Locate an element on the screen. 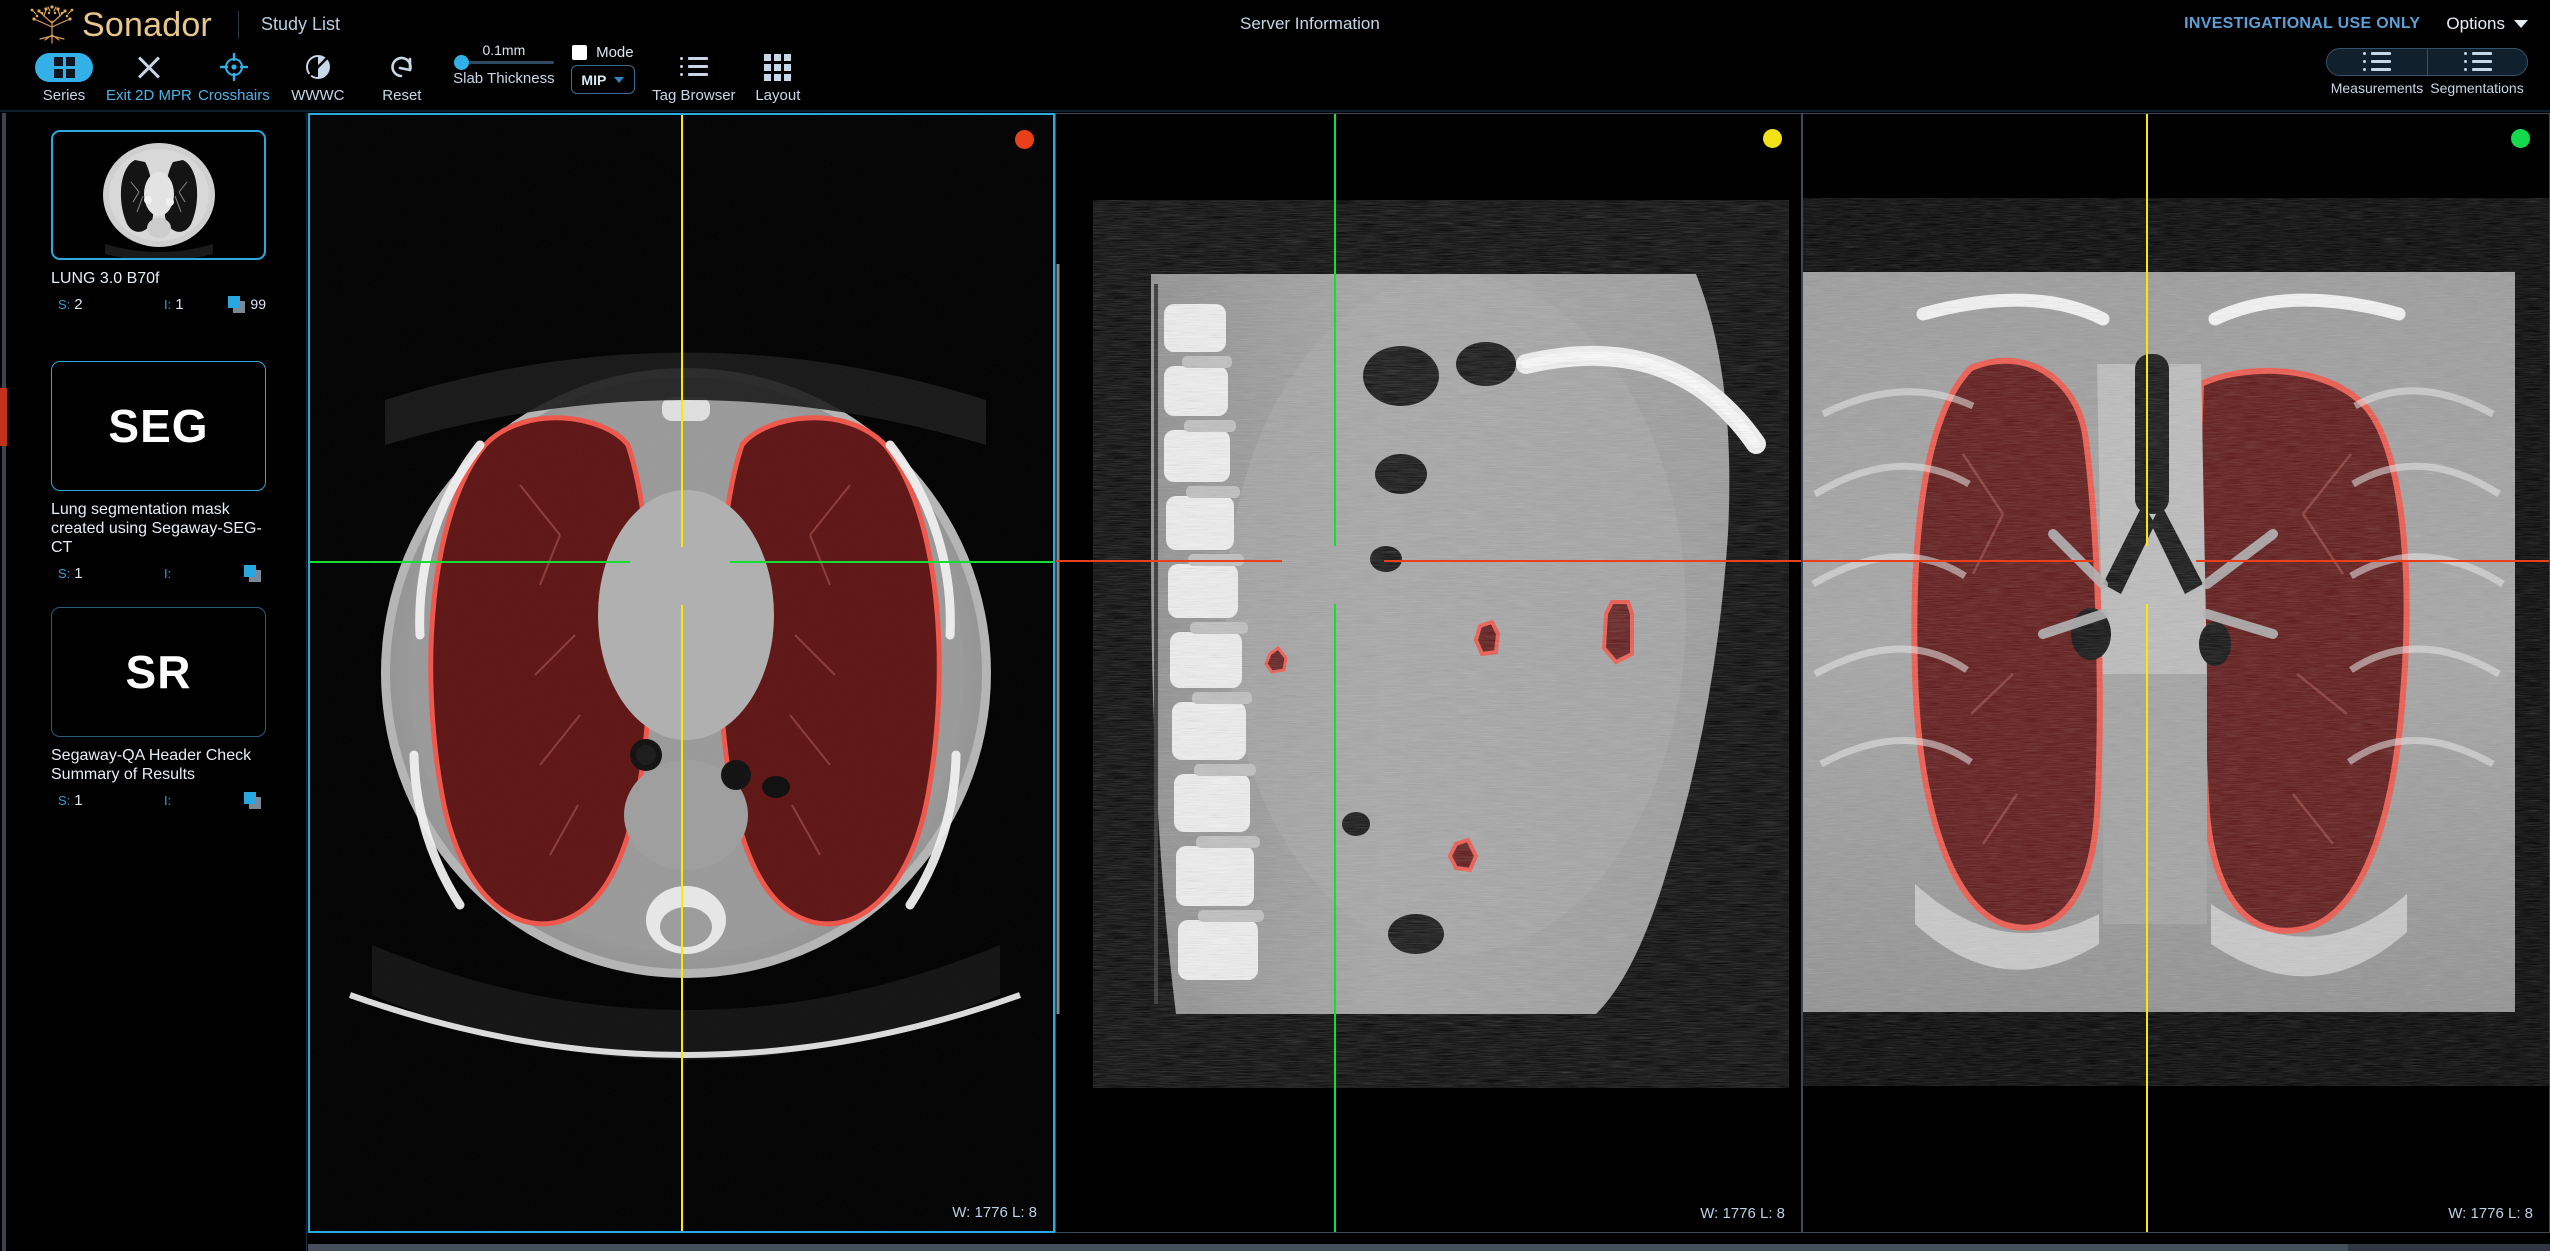 The height and width of the screenshot is (1251, 2550). reset-undo-icon is located at coordinates (402, 67).